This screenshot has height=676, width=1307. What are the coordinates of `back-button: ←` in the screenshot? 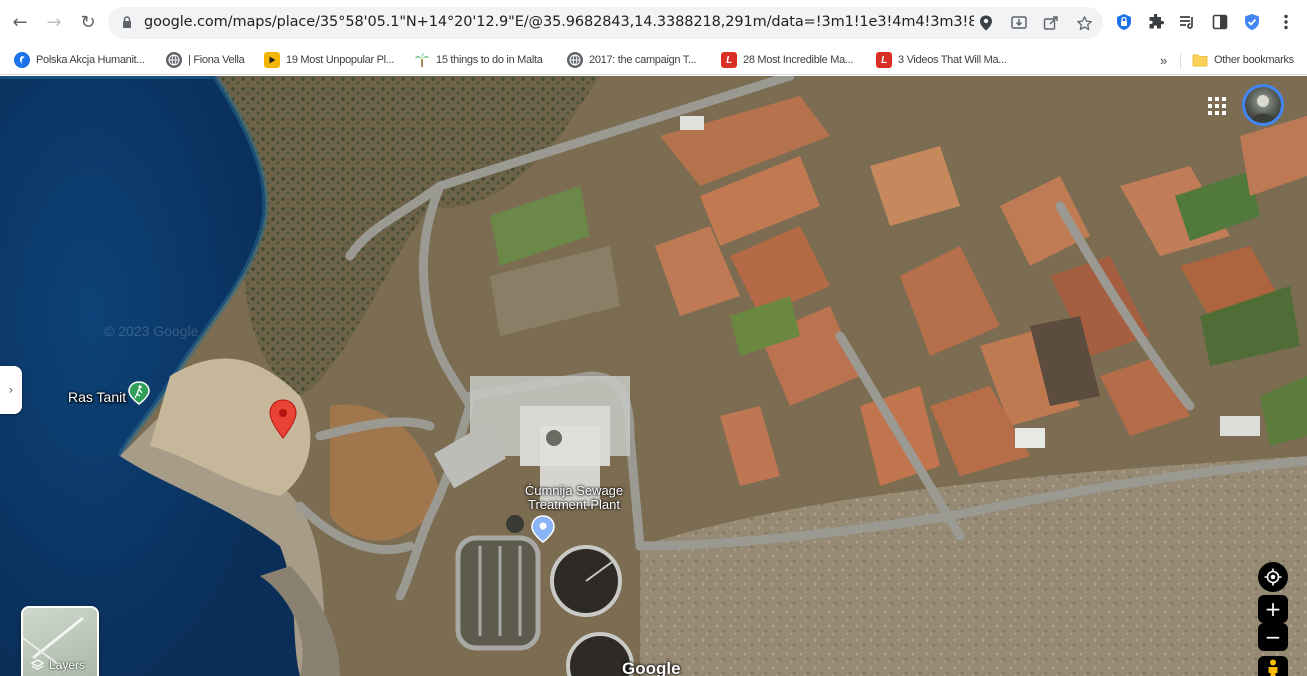 It's located at (20, 22).